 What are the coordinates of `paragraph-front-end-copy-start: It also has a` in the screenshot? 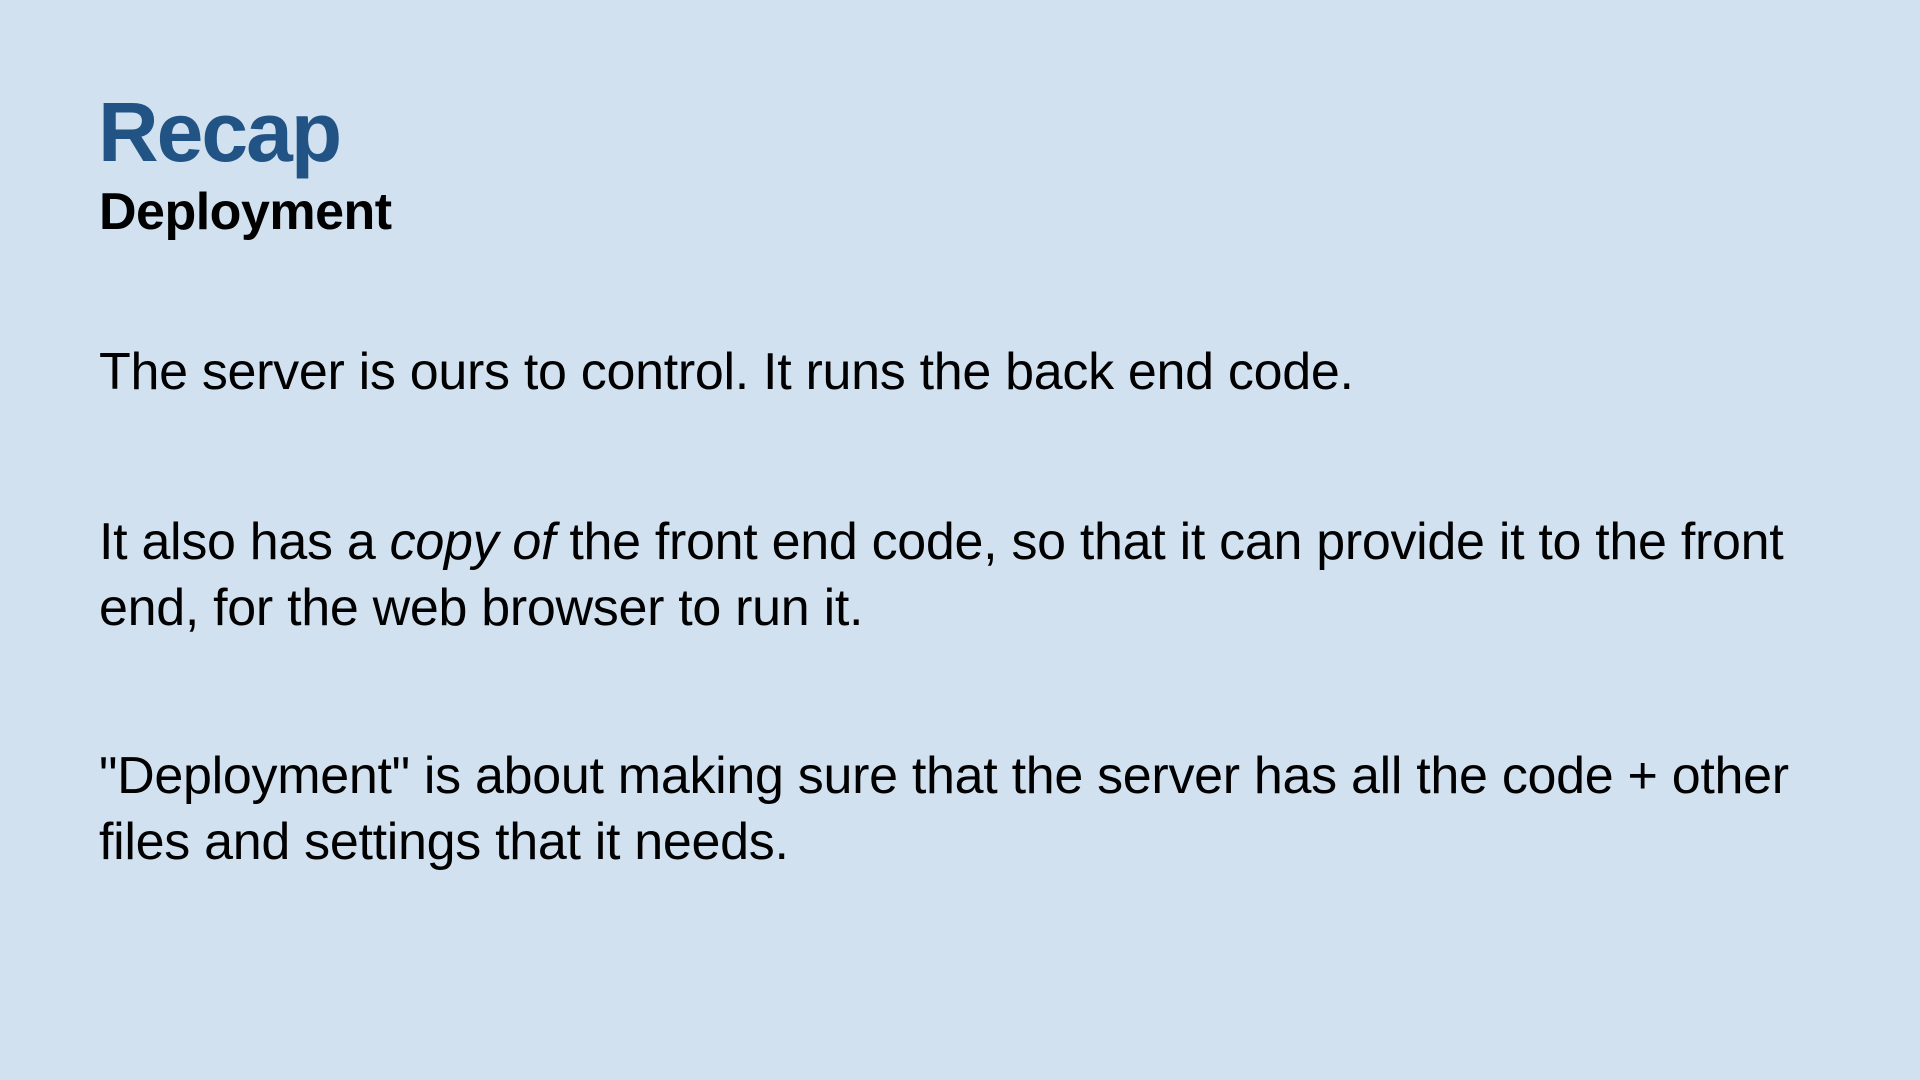 It's located at (244, 542).